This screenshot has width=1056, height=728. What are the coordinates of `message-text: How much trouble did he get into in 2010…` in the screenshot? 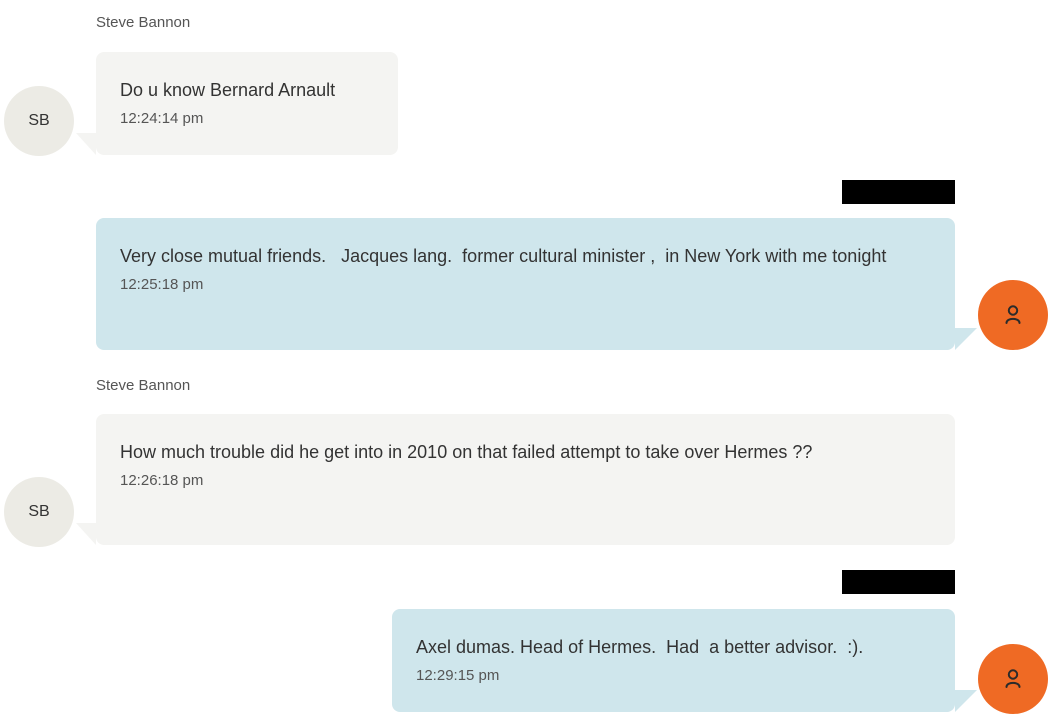 It's located at (466, 452).